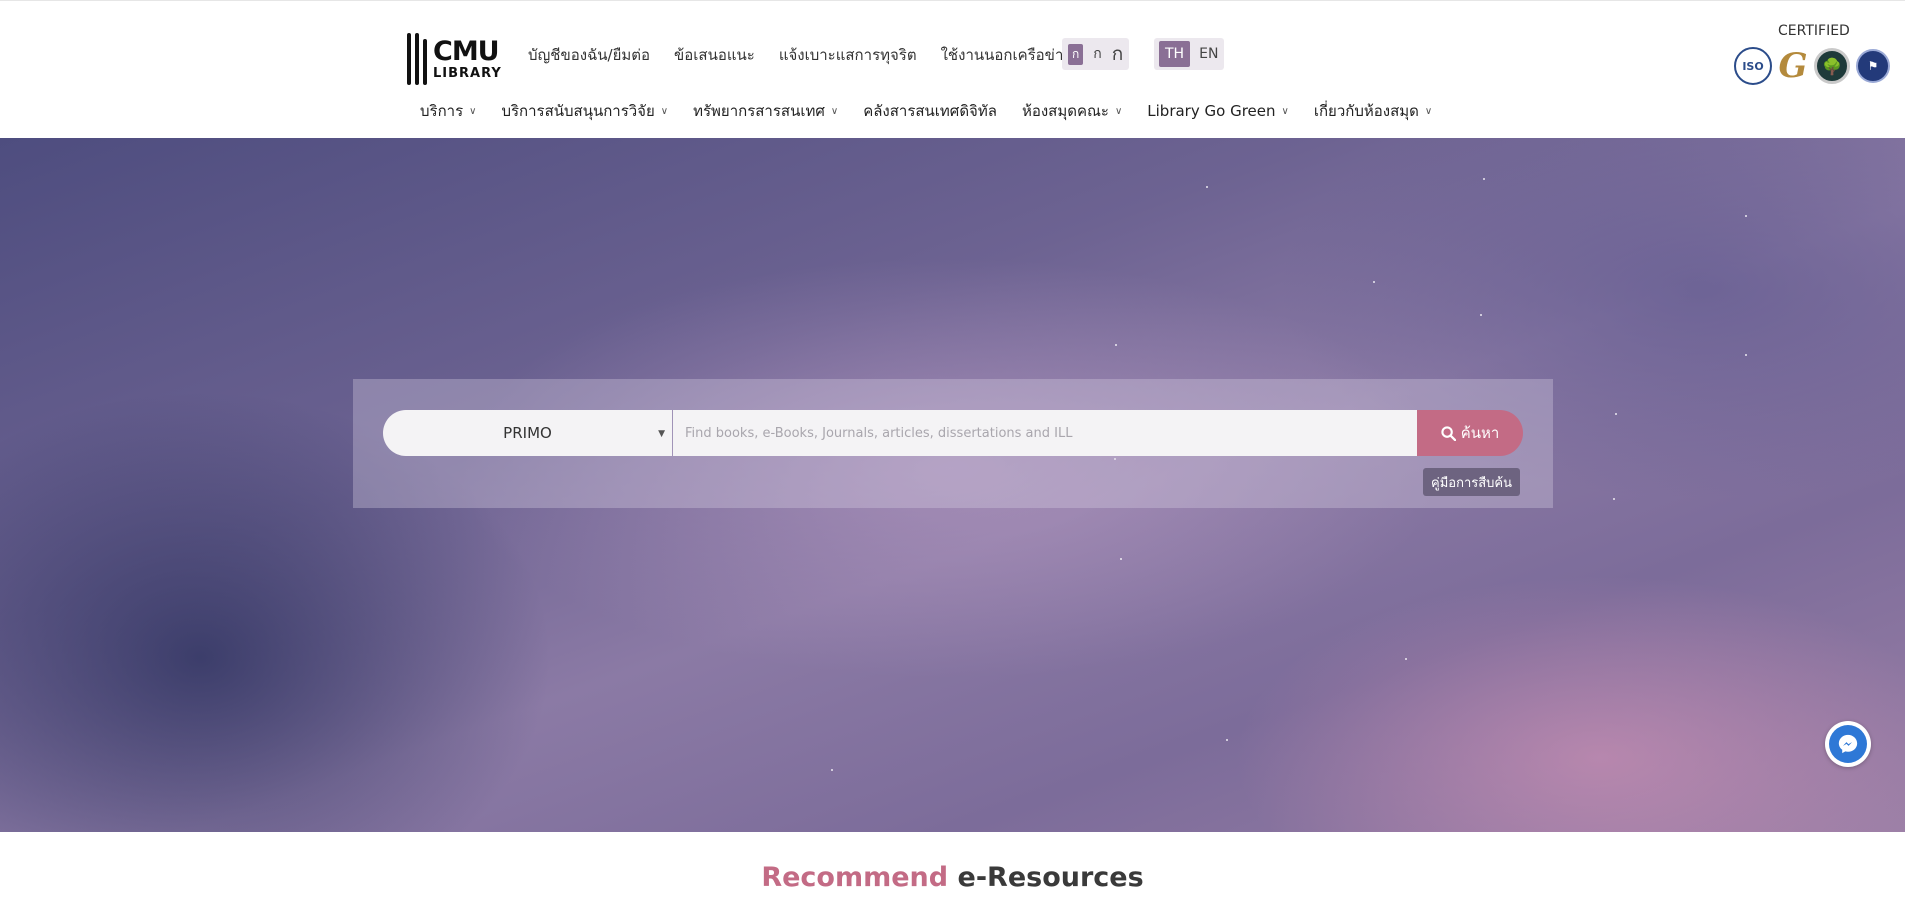 Image resolution: width=1905 pixels, height=918 pixels. I want to click on nav-faculty-libraries: ห้องสมุดคณะ ∨, so click(1072, 111).